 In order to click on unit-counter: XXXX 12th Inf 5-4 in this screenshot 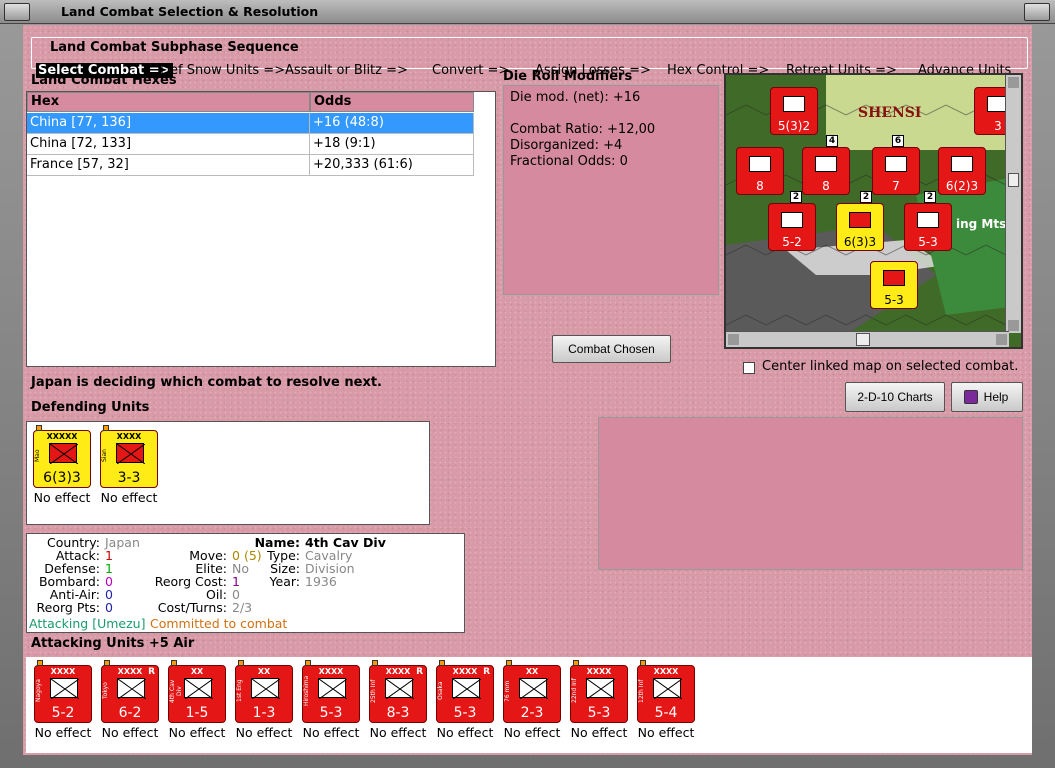, I will do `click(666, 691)`.